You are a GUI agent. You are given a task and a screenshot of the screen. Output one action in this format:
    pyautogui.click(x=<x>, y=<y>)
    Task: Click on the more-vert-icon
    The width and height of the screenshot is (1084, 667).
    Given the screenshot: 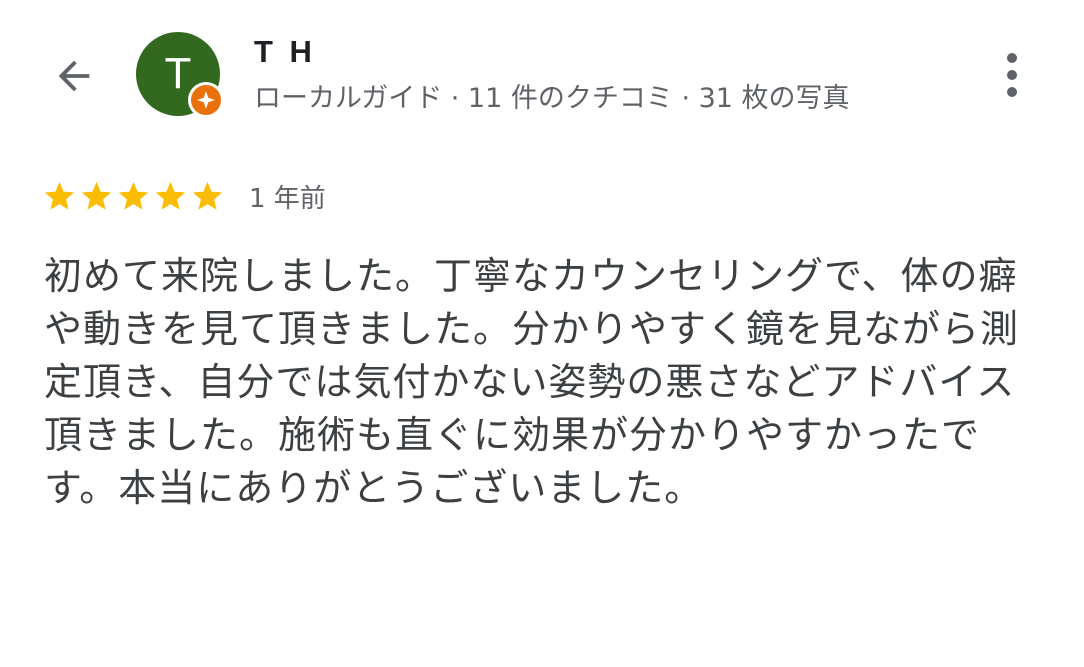 What is the action you would take?
    pyautogui.click(x=1012, y=58)
    